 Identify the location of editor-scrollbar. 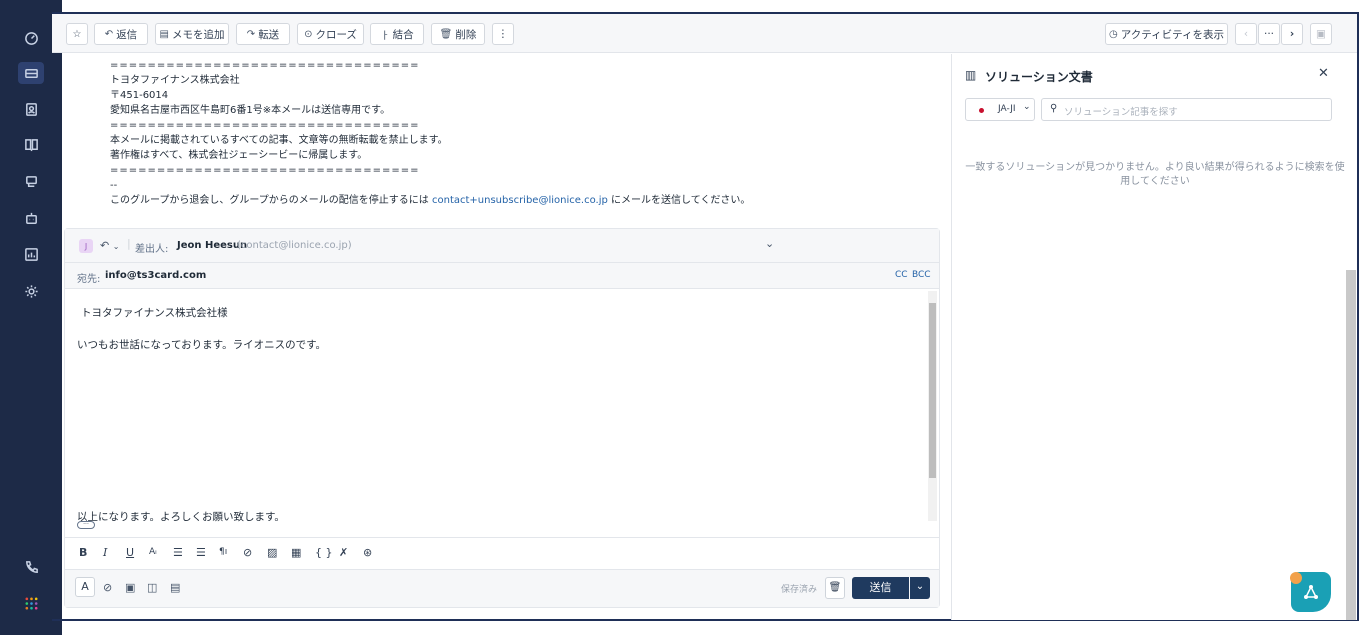
(932, 406).